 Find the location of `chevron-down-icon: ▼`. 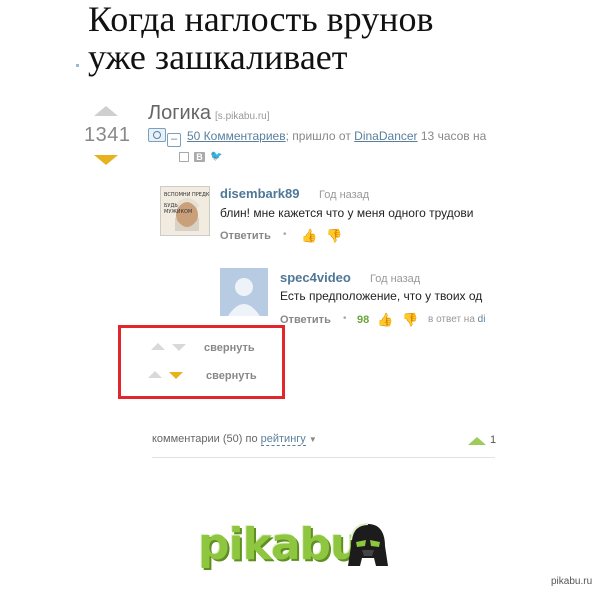

chevron-down-icon: ▼ is located at coordinates (313, 439).